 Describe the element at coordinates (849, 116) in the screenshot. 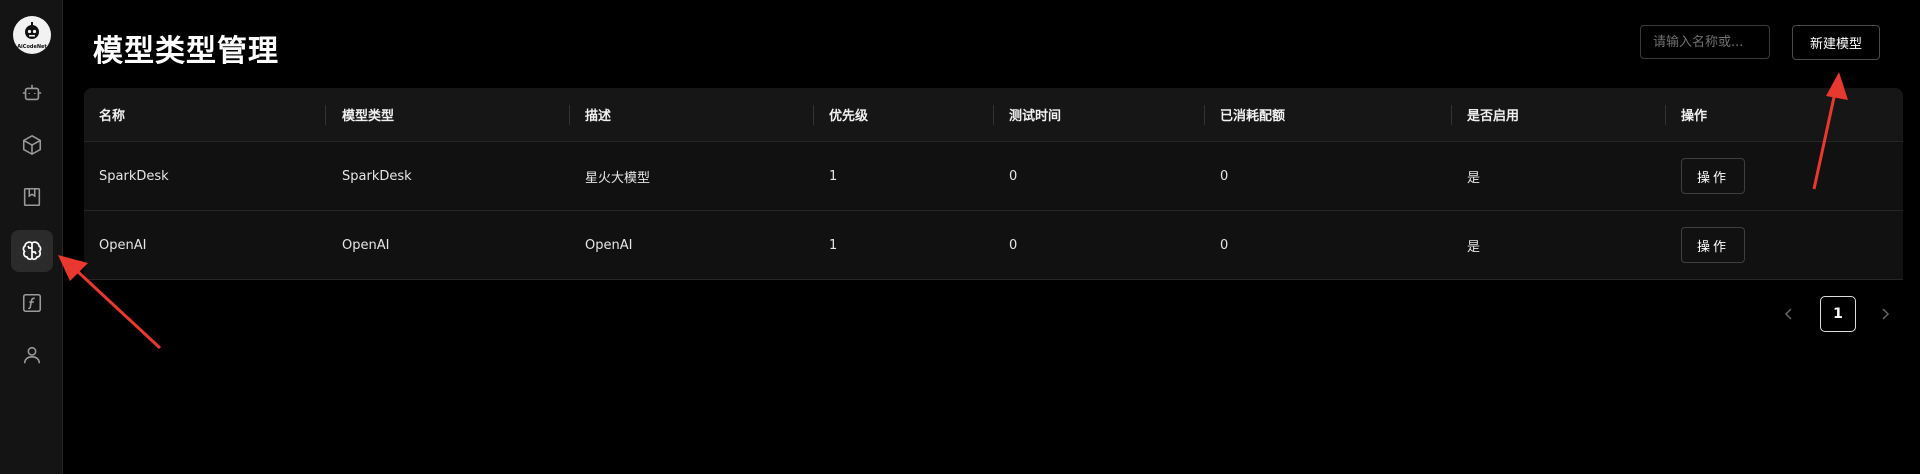

I see `column-header-priority: 优先级` at that location.